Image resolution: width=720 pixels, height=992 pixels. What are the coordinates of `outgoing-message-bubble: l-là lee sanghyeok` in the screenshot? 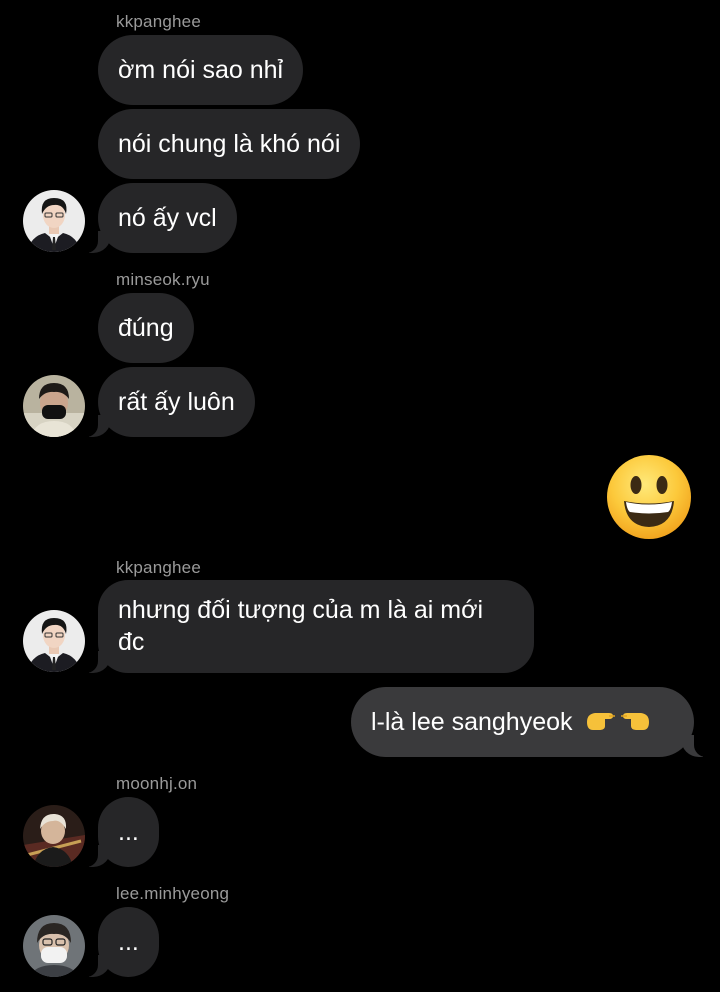 It's located at (530, 722).